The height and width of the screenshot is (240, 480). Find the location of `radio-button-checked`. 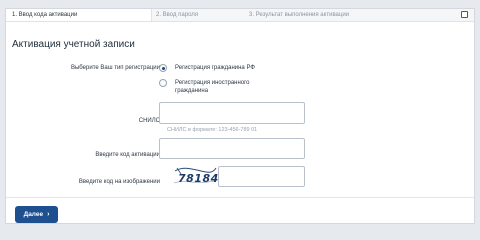

radio-button-checked is located at coordinates (163, 68).